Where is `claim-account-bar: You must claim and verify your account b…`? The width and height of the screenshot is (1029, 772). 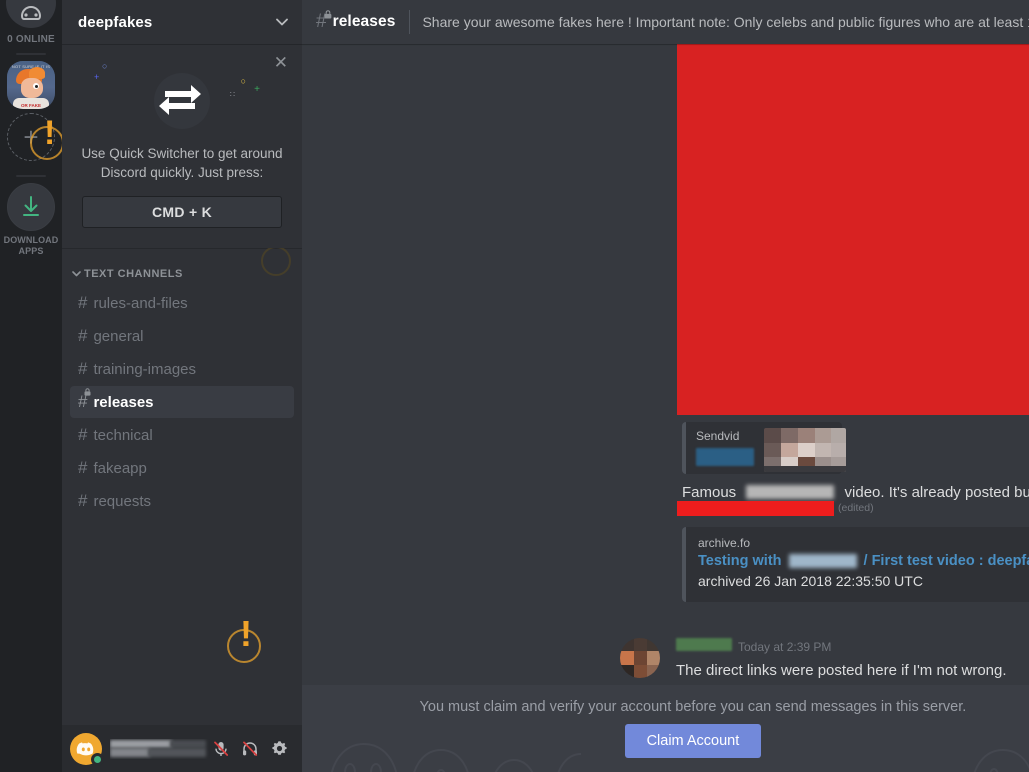 claim-account-bar: You must claim and verify your account b… is located at coordinates (665, 728).